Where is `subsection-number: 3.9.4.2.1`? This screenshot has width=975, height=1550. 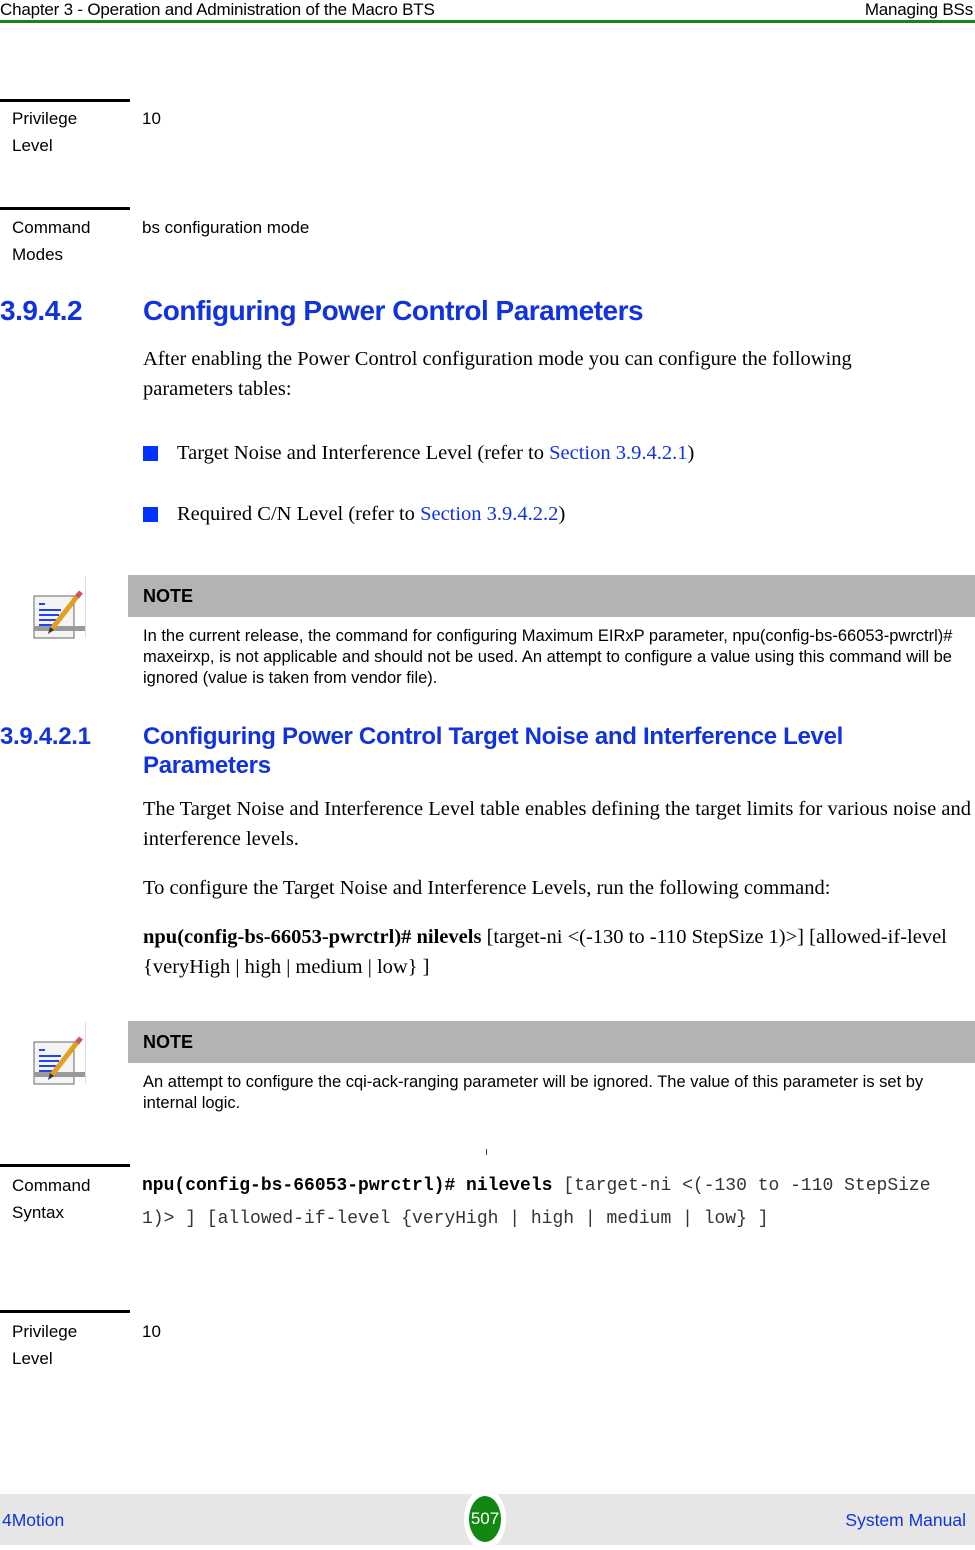
subsection-number: 3.9.4.2.1 is located at coordinates (45, 736).